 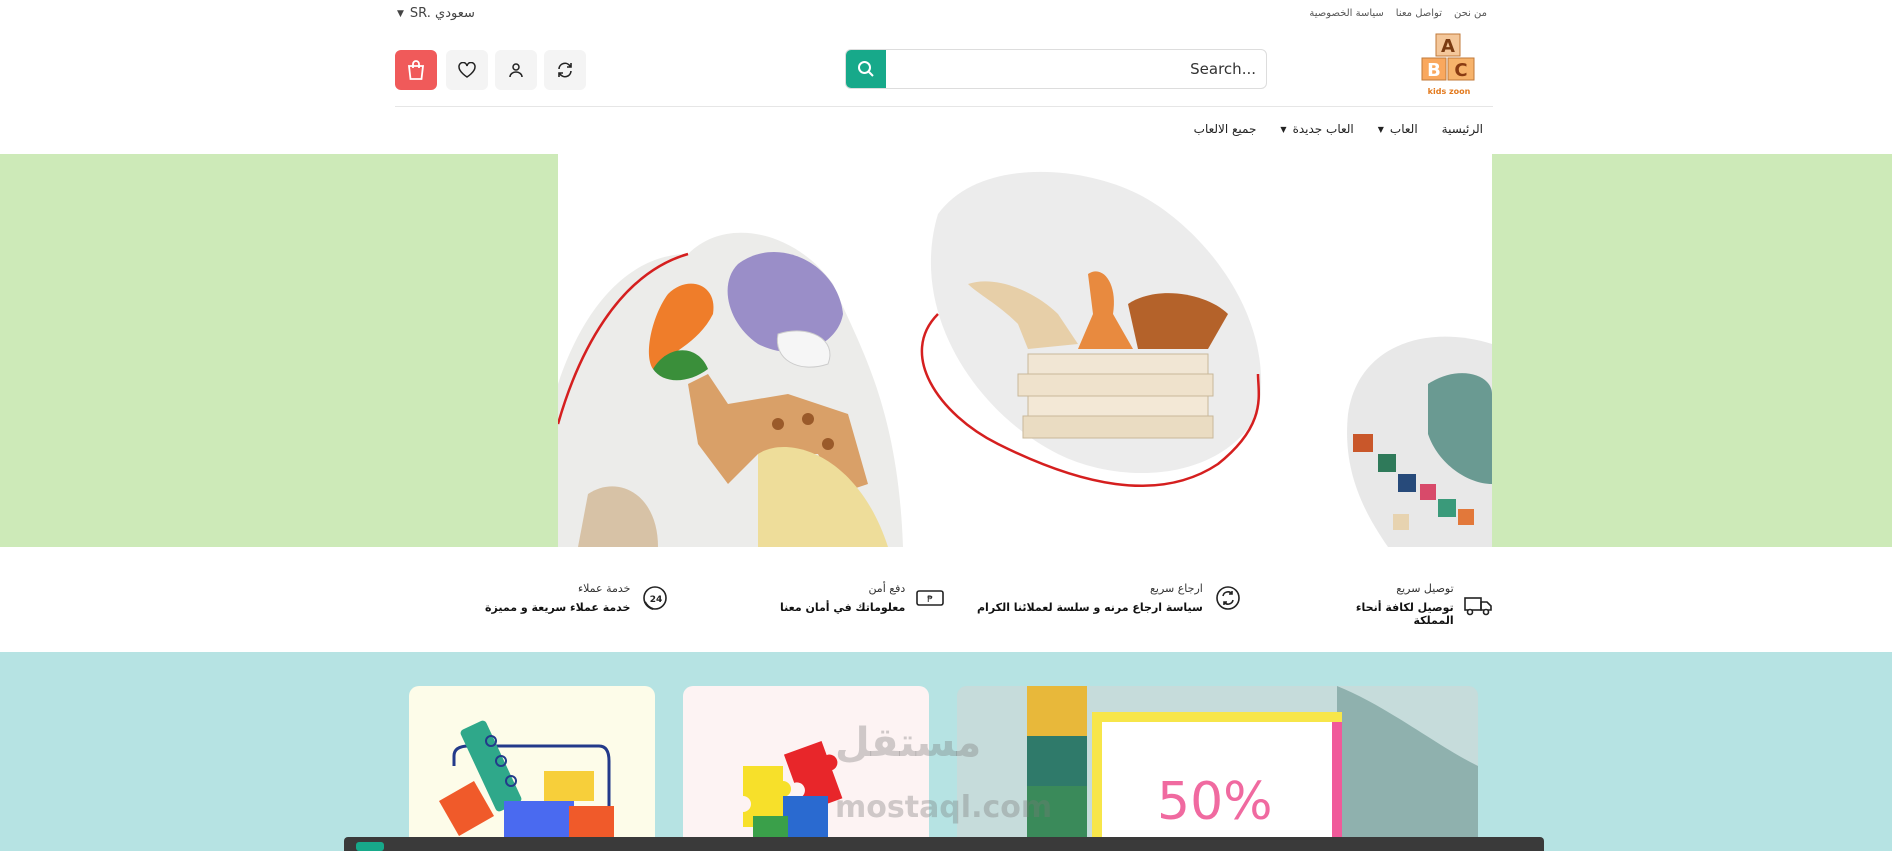 What do you see at coordinates (442, 13) in the screenshot?
I see `currency-label: SR. سعودي` at bounding box center [442, 13].